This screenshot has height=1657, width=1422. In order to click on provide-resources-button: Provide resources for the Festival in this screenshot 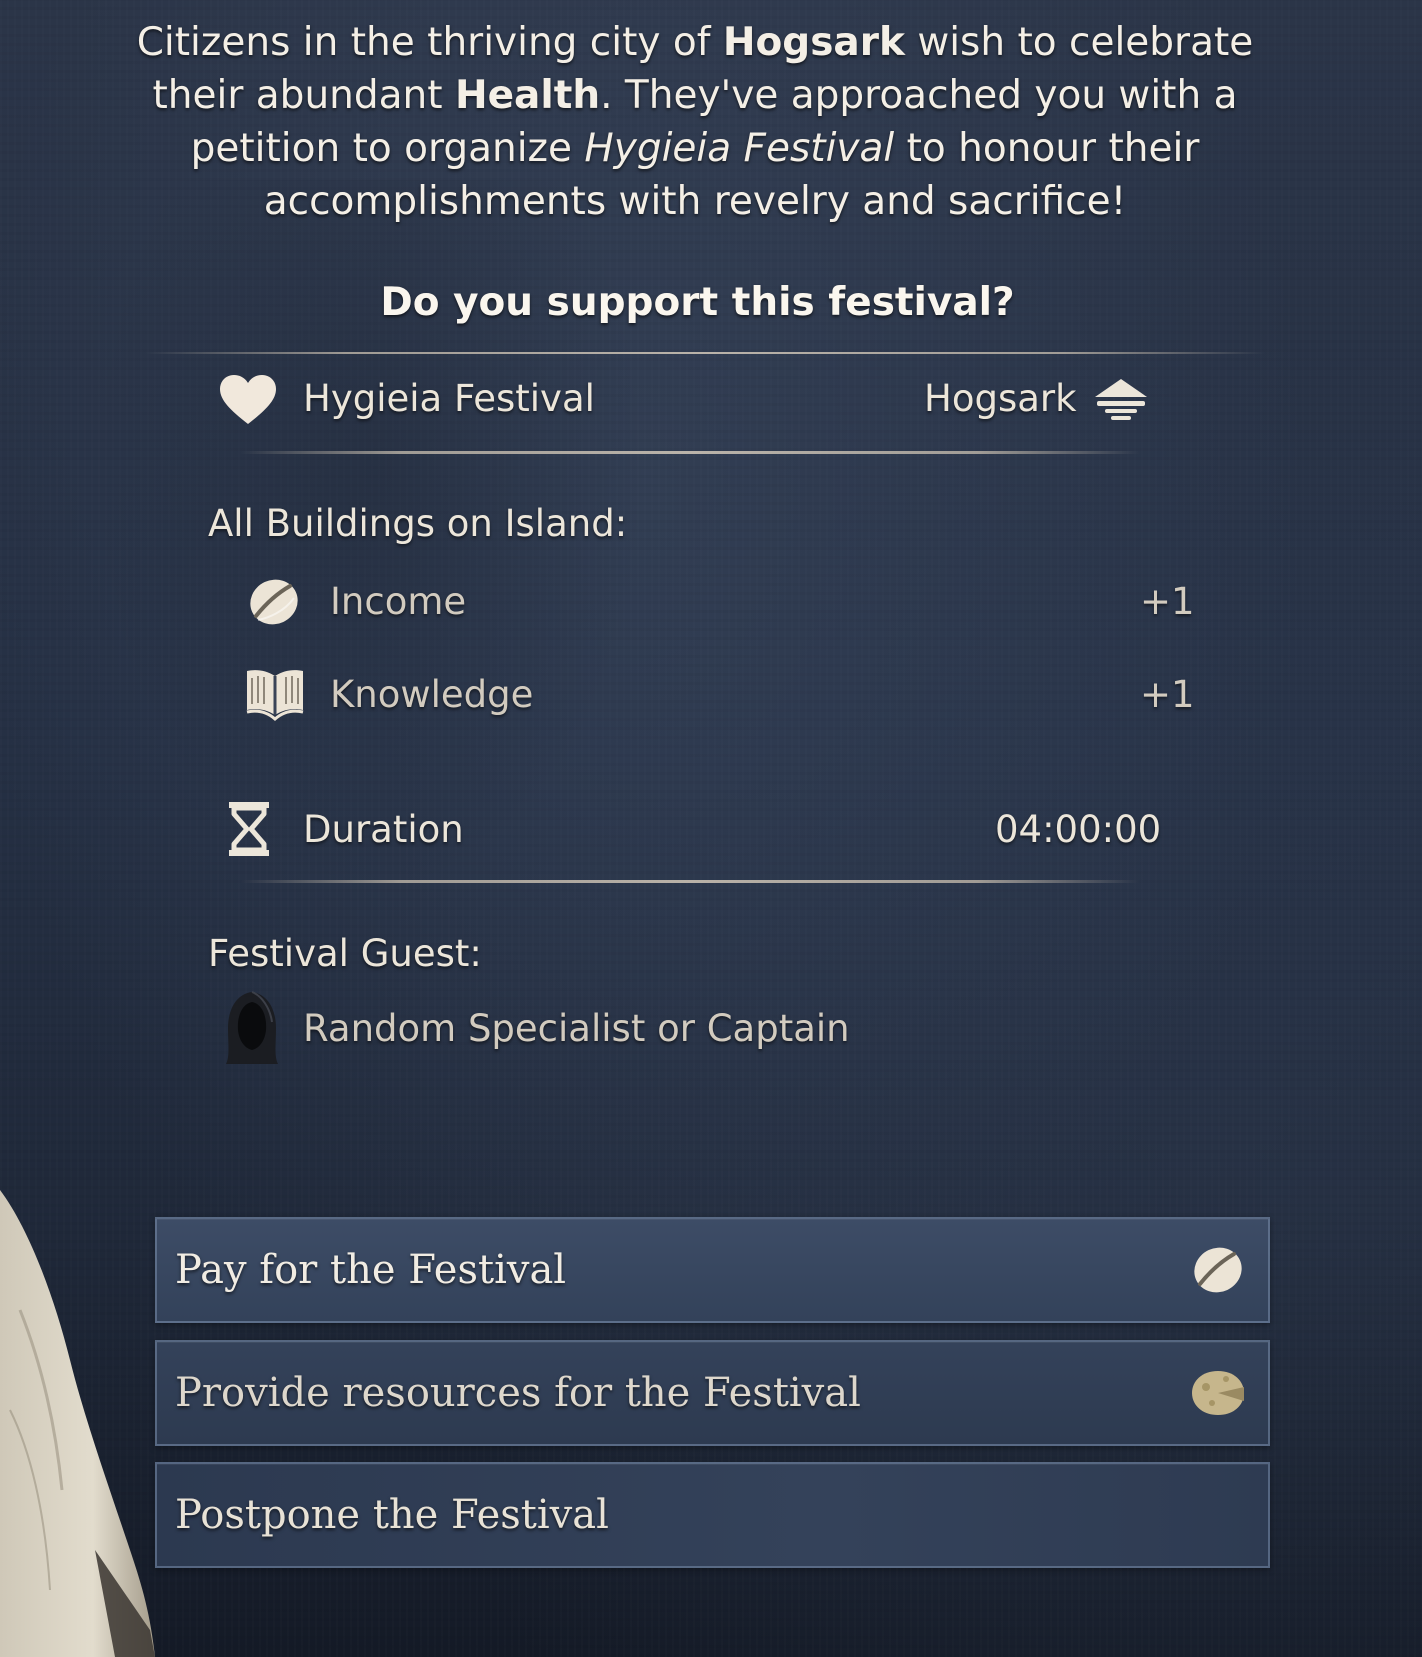, I will do `click(712, 1393)`.